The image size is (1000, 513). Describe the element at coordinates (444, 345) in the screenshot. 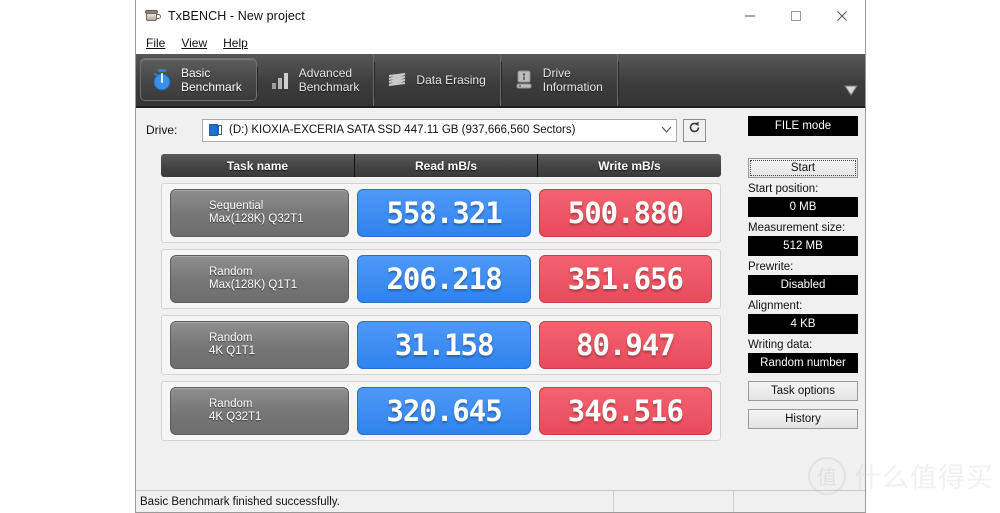

I see `read-value: 31.158` at that location.